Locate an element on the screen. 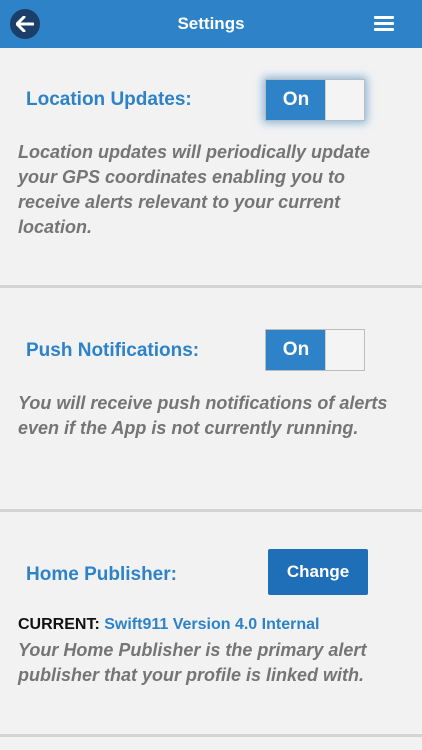 This screenshot has height=750, width=422. menu-button is located at coordinates (385, 24).